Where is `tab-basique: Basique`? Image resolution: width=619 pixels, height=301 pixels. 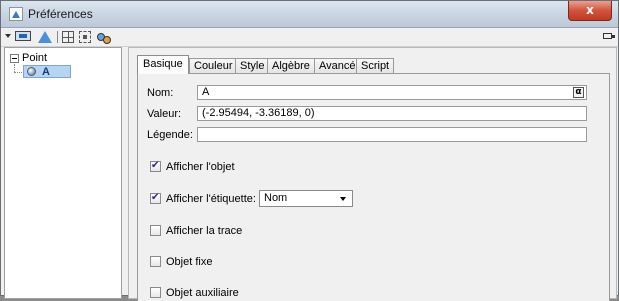 tab-basique: Basique is located at coordinates (163, 64).